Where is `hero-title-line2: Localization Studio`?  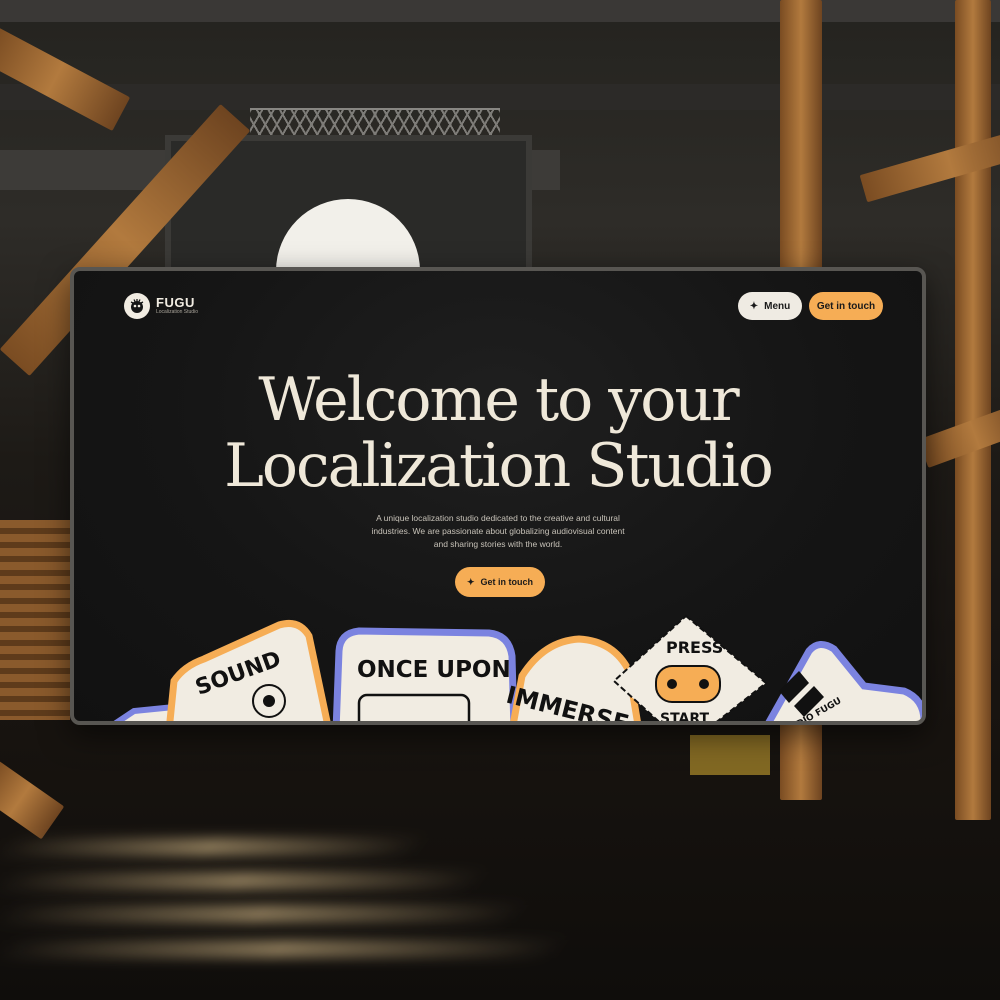 hero-title-line2: Localization Studio is located at coordinates (499, 466).